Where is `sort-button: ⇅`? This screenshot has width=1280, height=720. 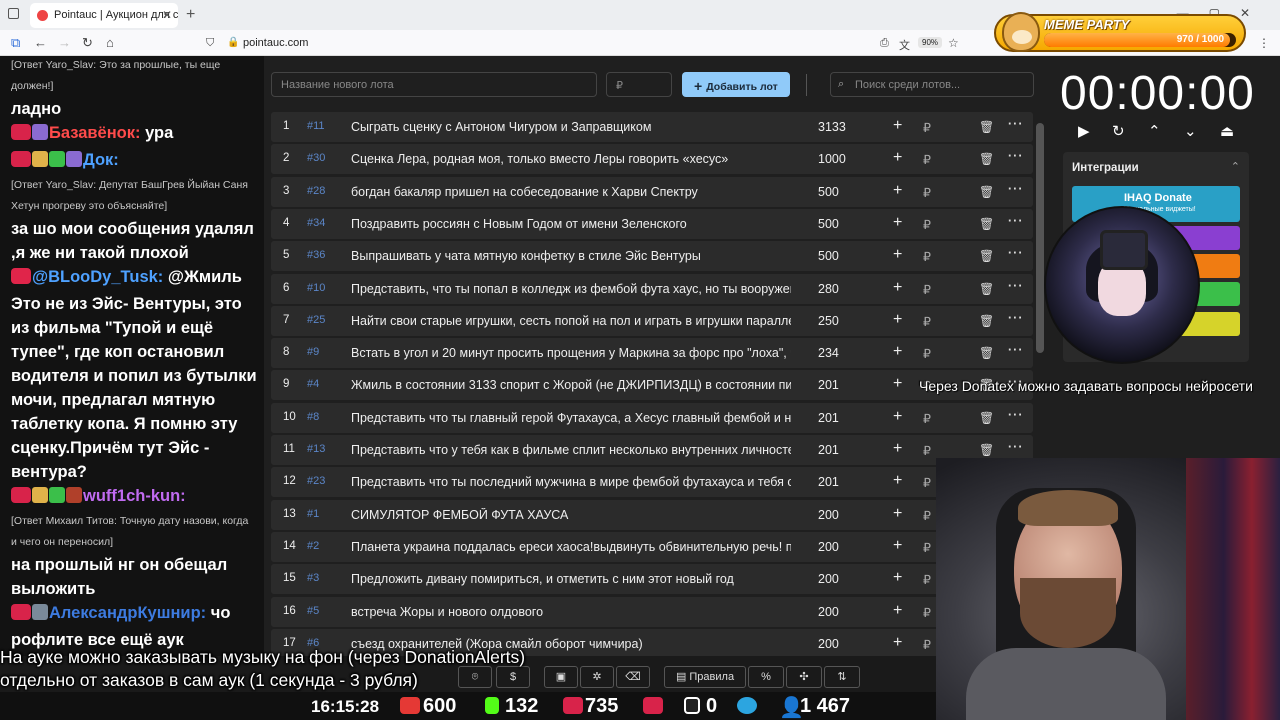
sort-button: ⇅ is located at coordinates (842, 677).